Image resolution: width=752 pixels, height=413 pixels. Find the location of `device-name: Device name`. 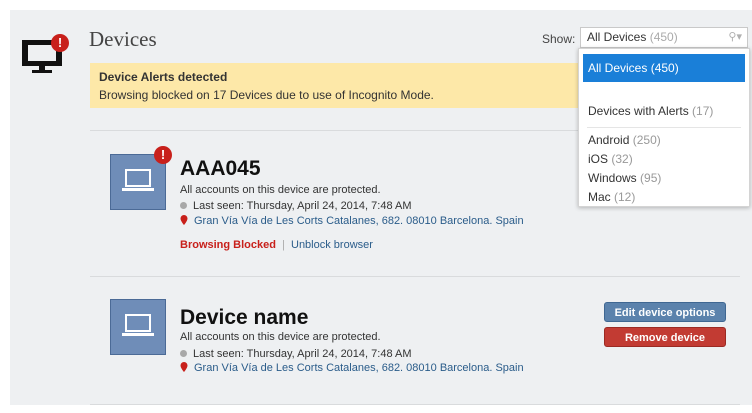

device-name: Device name is located at coordinates (244, 317).